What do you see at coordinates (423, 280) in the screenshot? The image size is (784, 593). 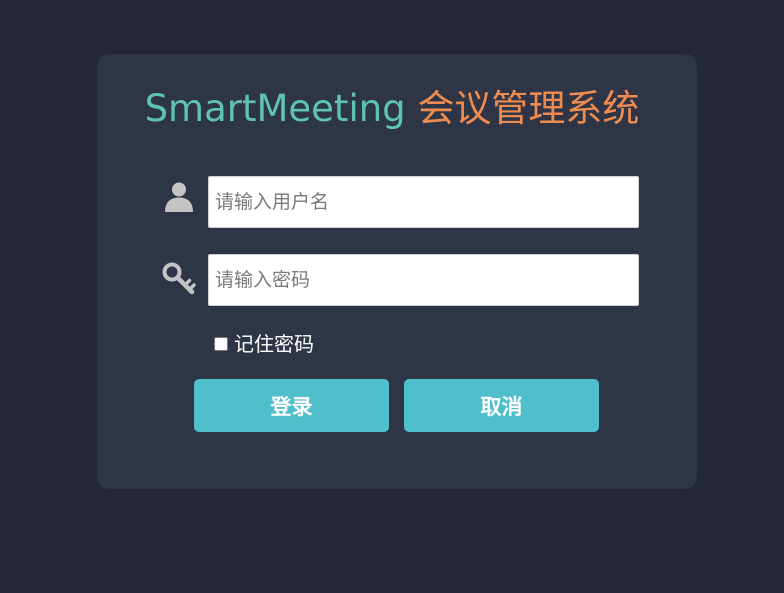 I see `password-input` at bounding box center [423, 280].